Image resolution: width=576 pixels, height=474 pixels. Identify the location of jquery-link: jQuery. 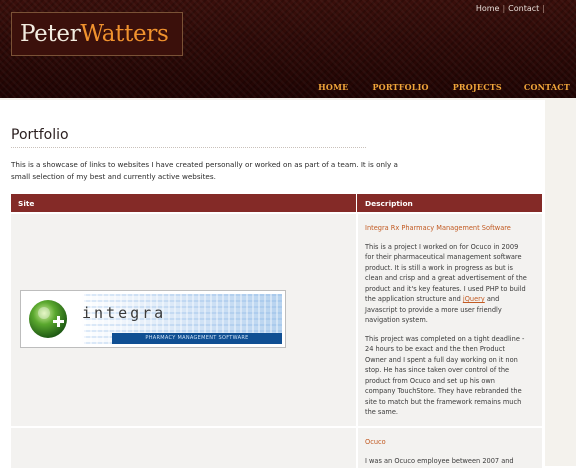
(474, 299).